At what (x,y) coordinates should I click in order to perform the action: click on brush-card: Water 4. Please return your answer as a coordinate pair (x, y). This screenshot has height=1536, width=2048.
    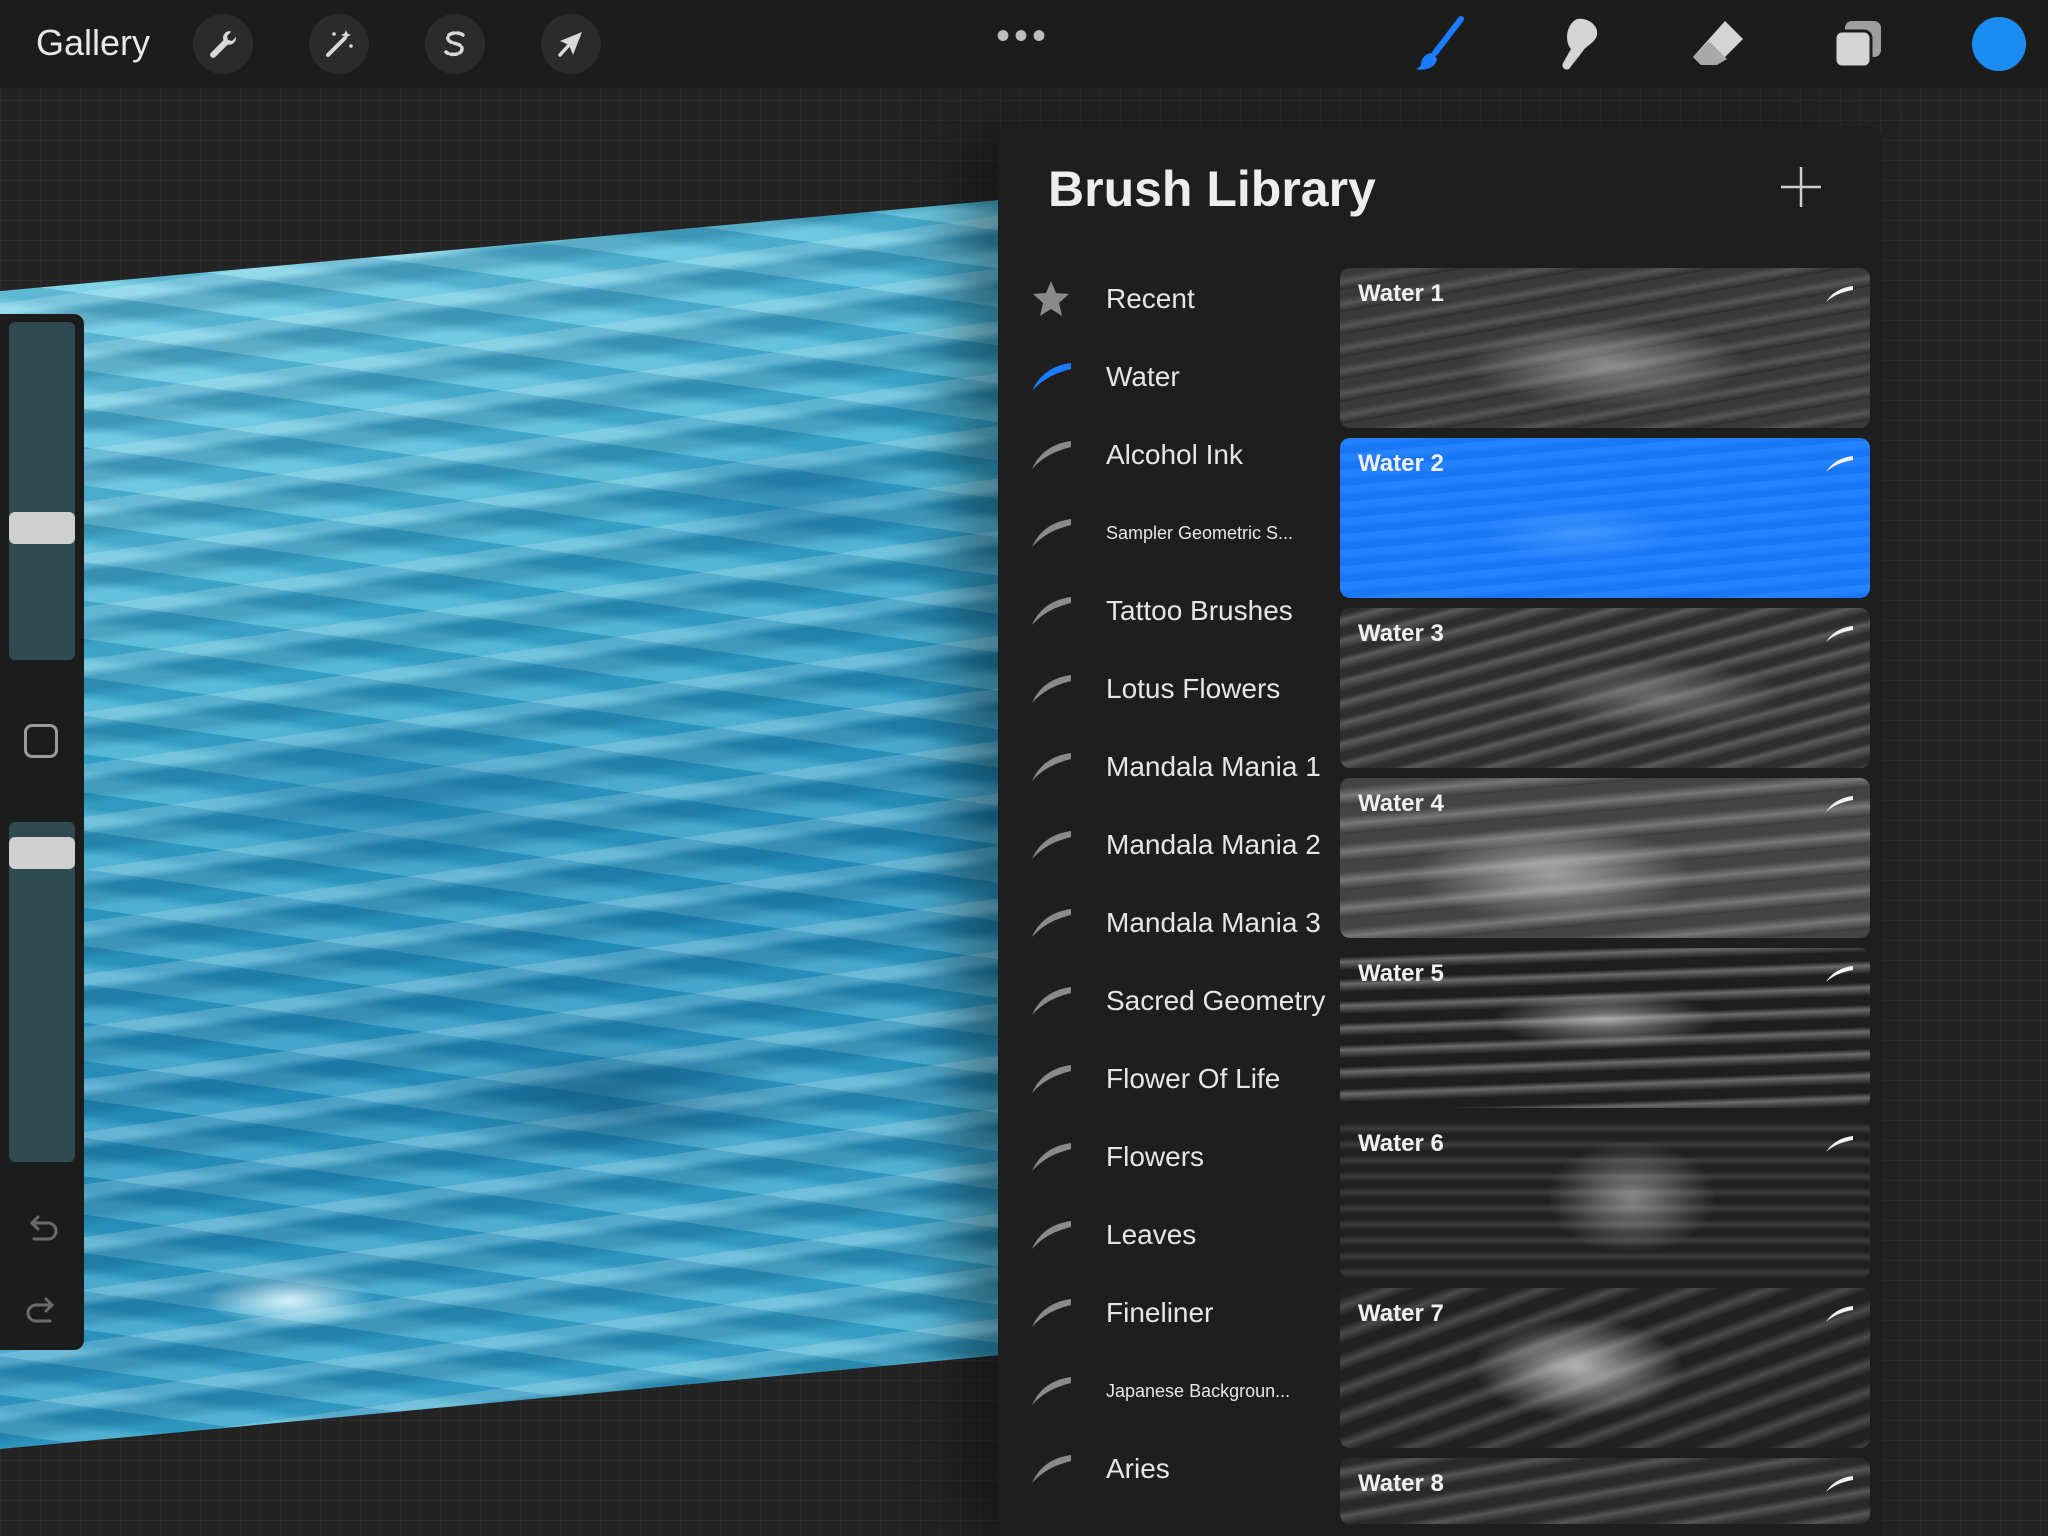
    Looking at the image, I should click on (1605, 858).